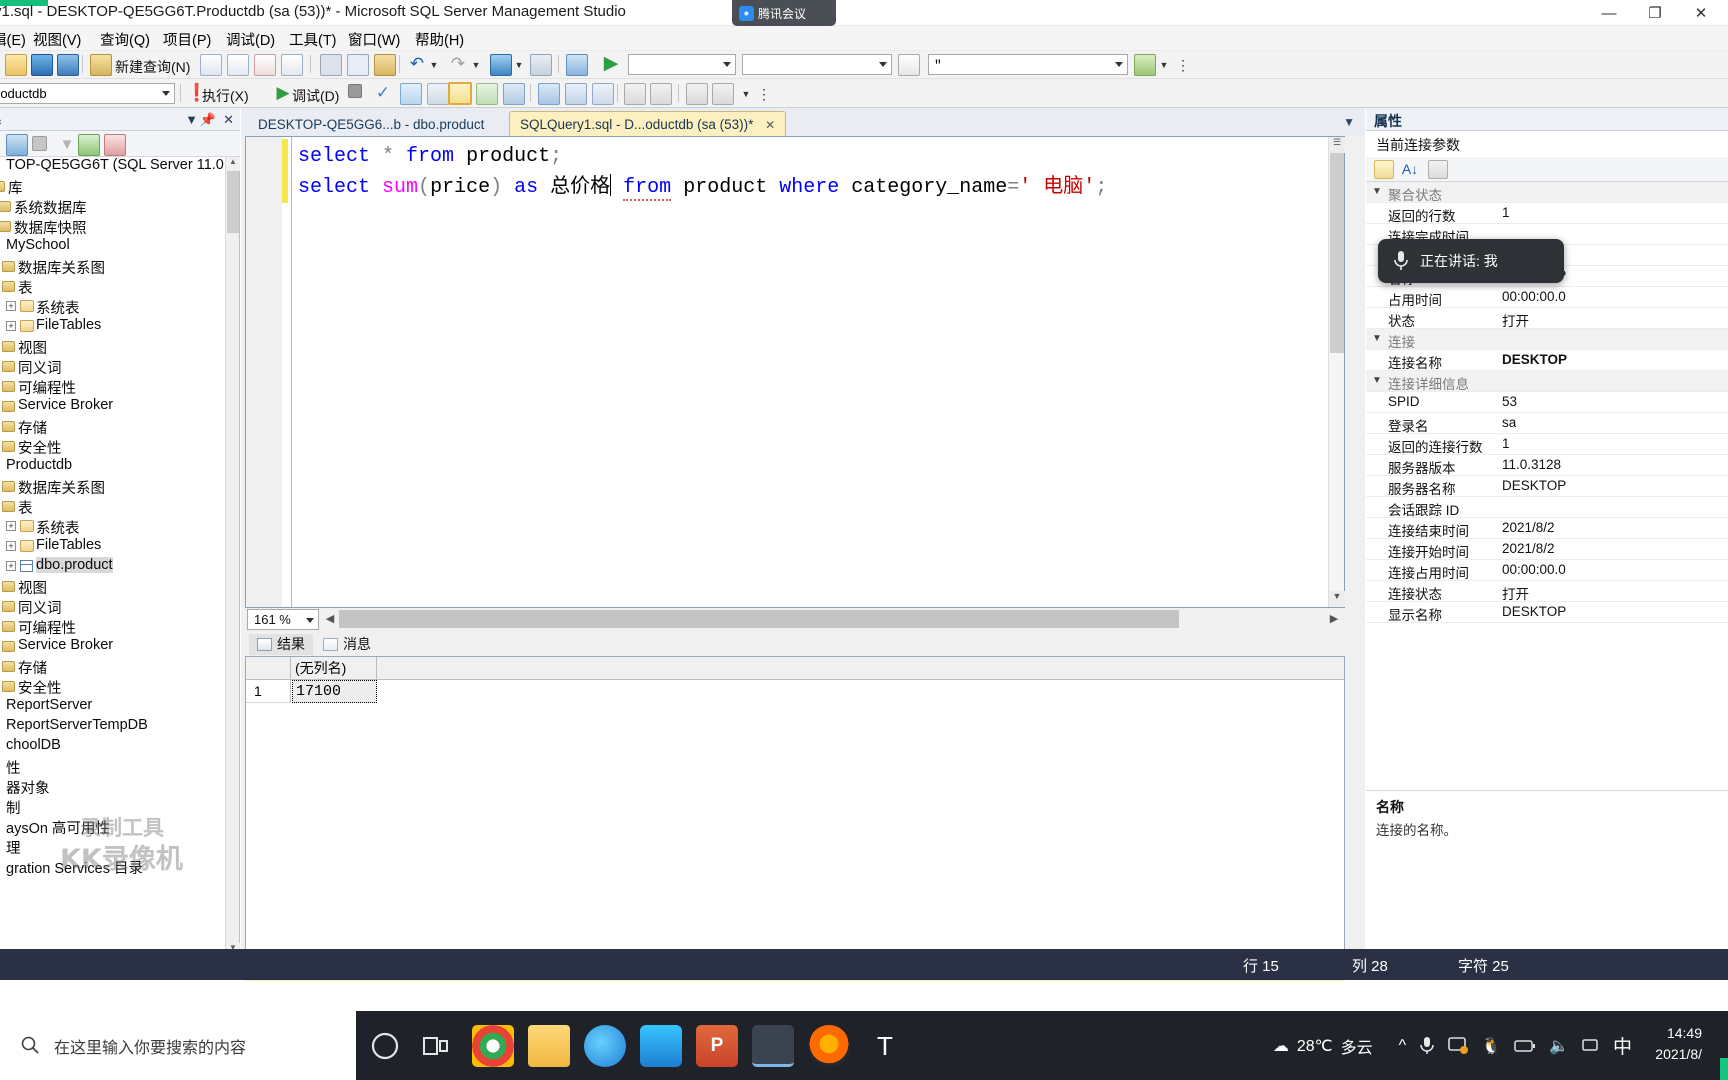  Describe the element at coordinates (125, 39) in the screenshot. I see `menu-item-query: 查询(Q)` at that location.